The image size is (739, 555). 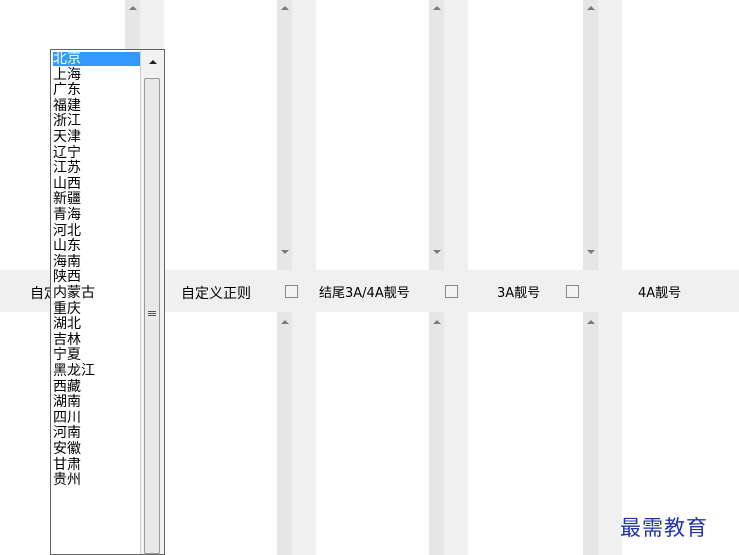 I want to click on top-panel-4-scrollbar, so click(x=590, y=135).